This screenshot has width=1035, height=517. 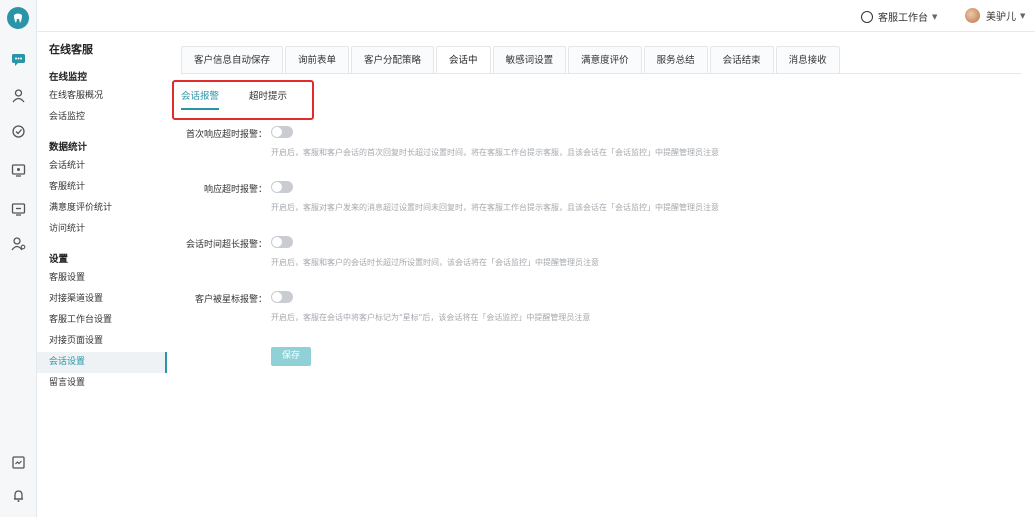 I want to click on subtab-bar: 会话报警 超时提示, so click(x=249, y=99).